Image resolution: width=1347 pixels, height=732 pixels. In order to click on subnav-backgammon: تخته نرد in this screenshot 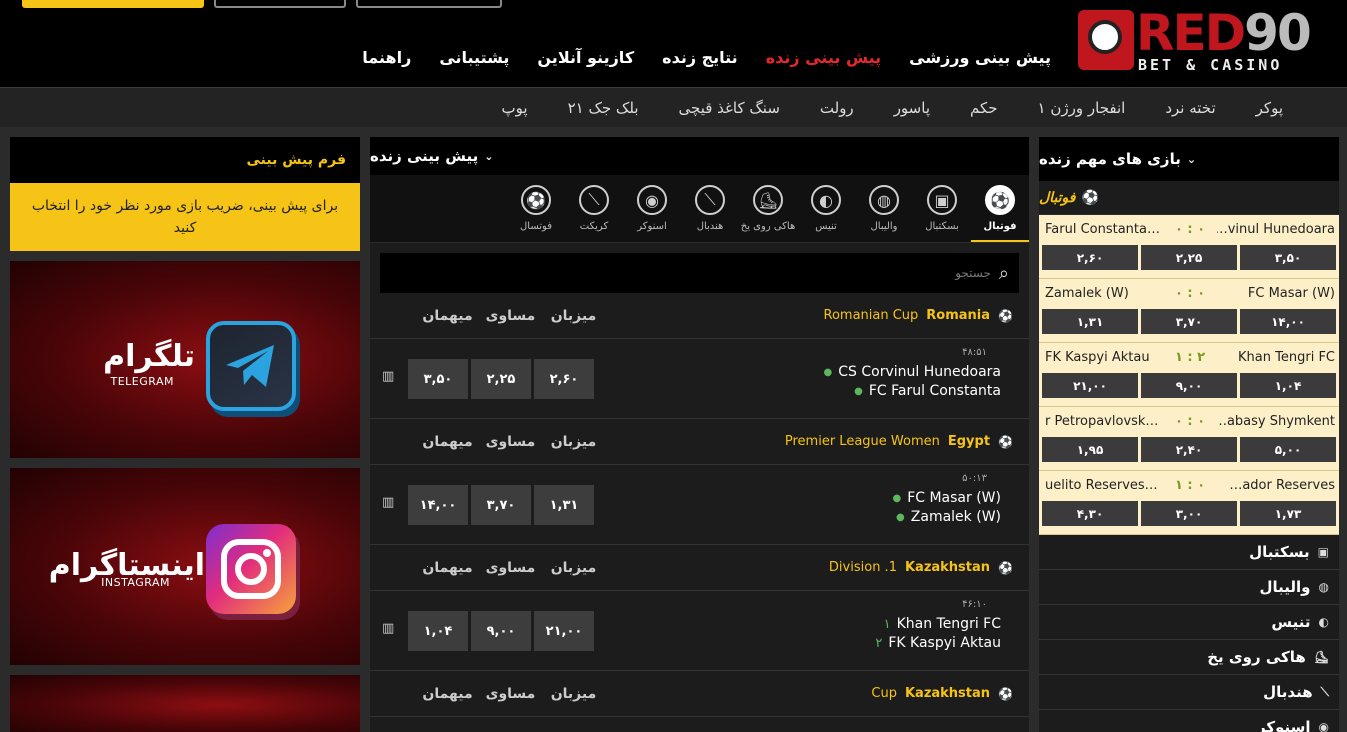, I will do `click(1190, 108)`.